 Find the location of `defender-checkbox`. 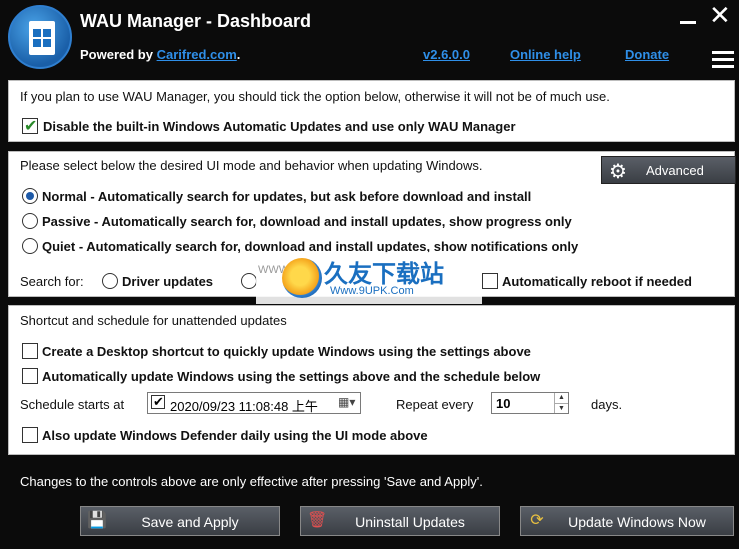

defender-checkbox is located at coordinates (30, 435).